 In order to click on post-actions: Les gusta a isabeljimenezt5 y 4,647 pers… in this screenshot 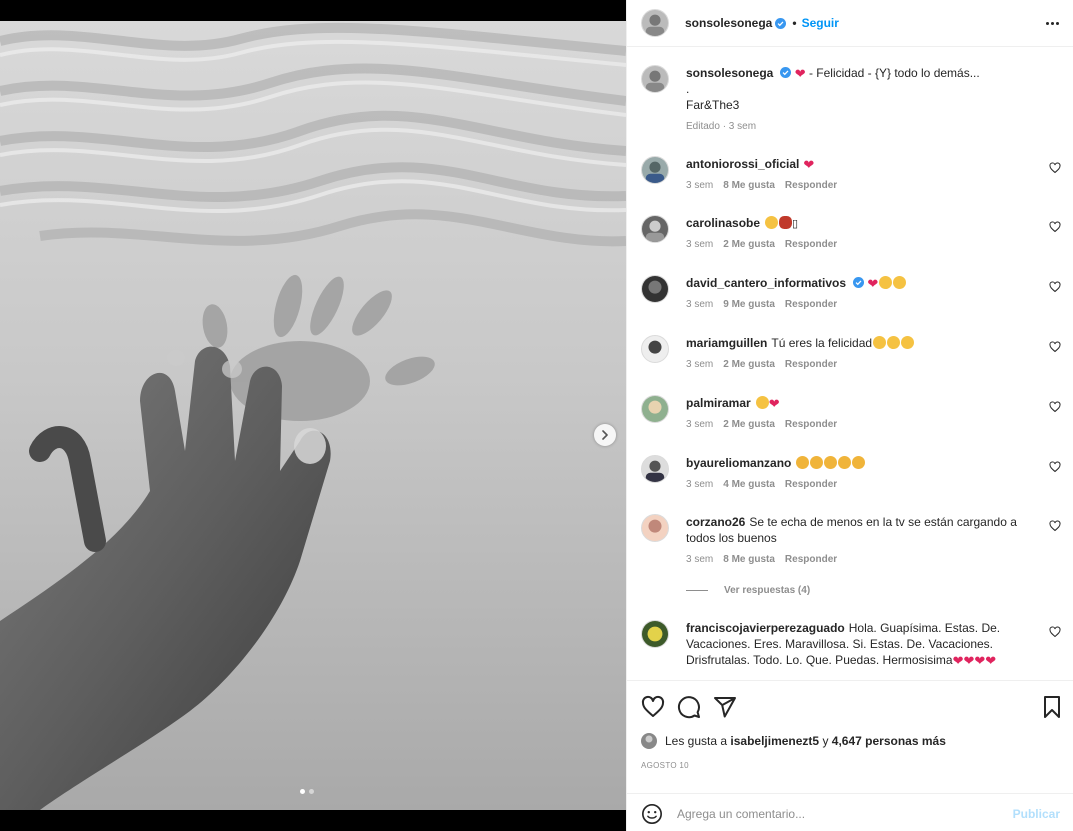, I will do `click(850, 755)`.